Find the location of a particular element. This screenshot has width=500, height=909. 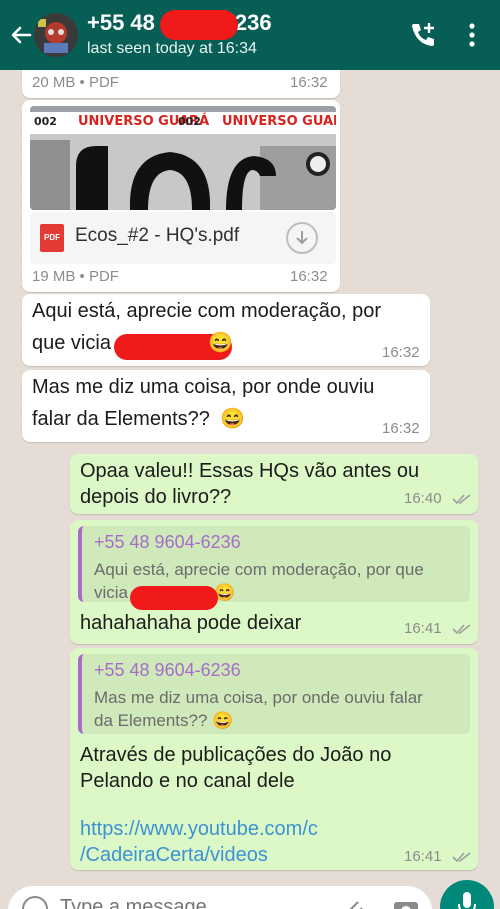

message-text: Pelando e no canal dele is located at coordinates (187, 781).